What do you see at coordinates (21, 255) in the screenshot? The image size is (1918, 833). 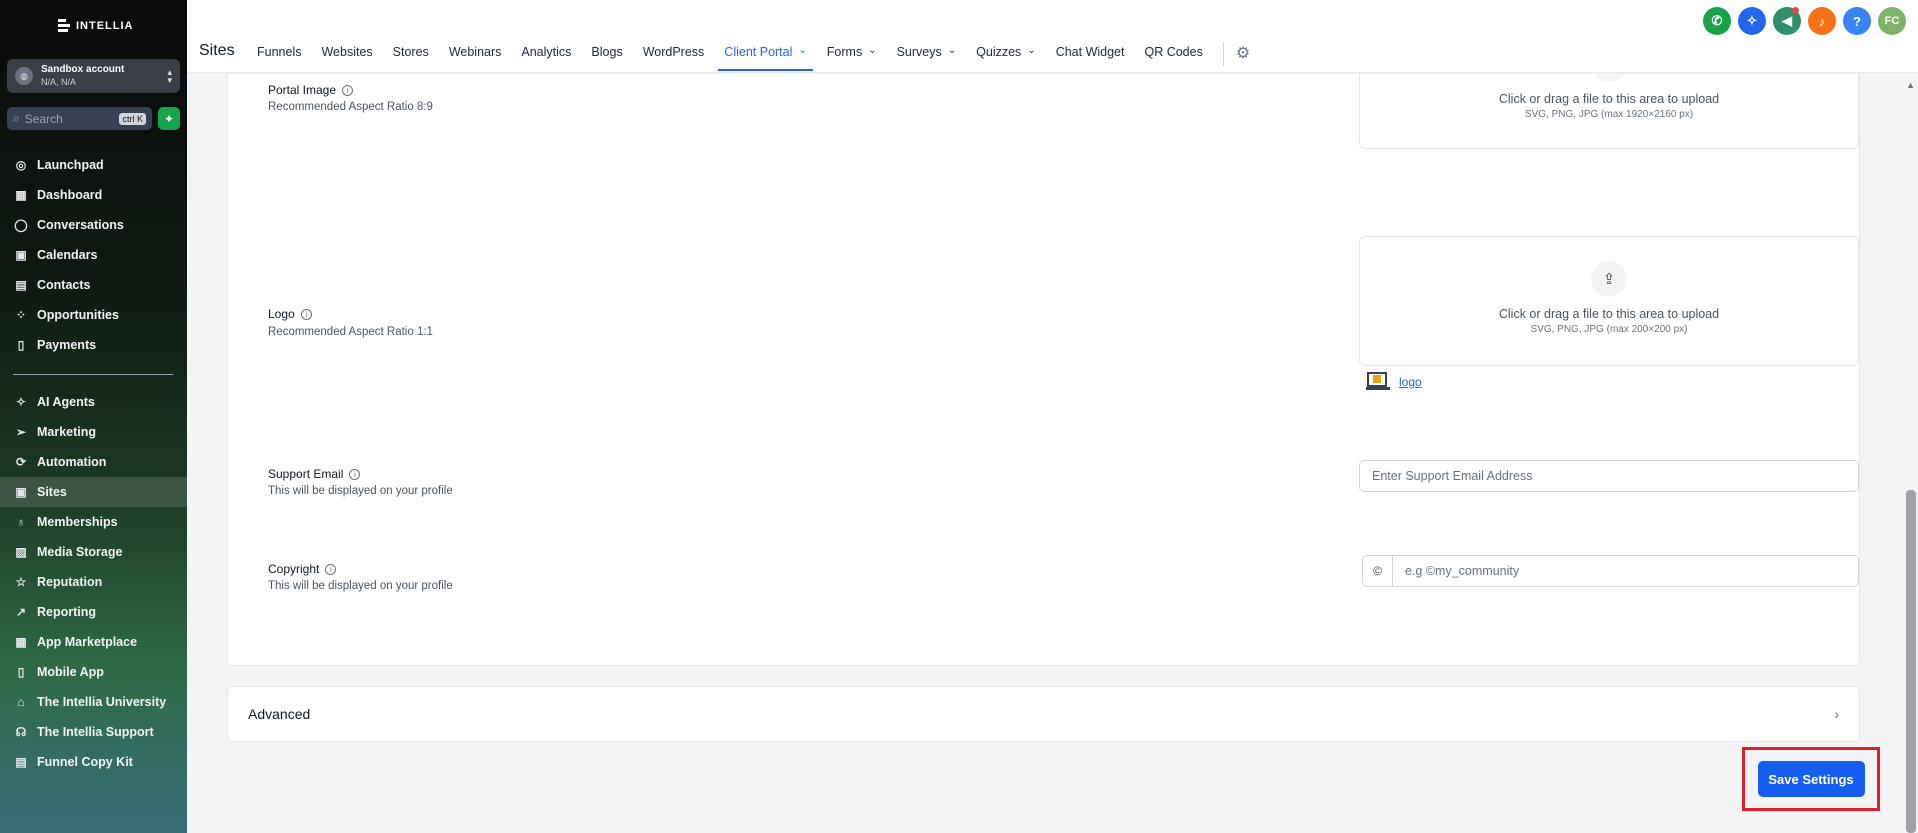 I see `calendar-icon: ▣` at bounding box center [21, 255].